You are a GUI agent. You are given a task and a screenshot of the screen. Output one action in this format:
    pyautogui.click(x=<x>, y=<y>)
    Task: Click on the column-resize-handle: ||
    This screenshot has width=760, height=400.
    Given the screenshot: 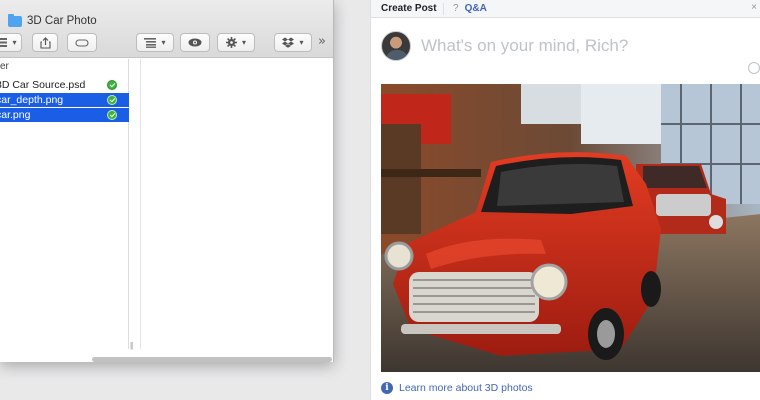 What is the action you would take?
    pyautogui.click(x=131, y=345)
    